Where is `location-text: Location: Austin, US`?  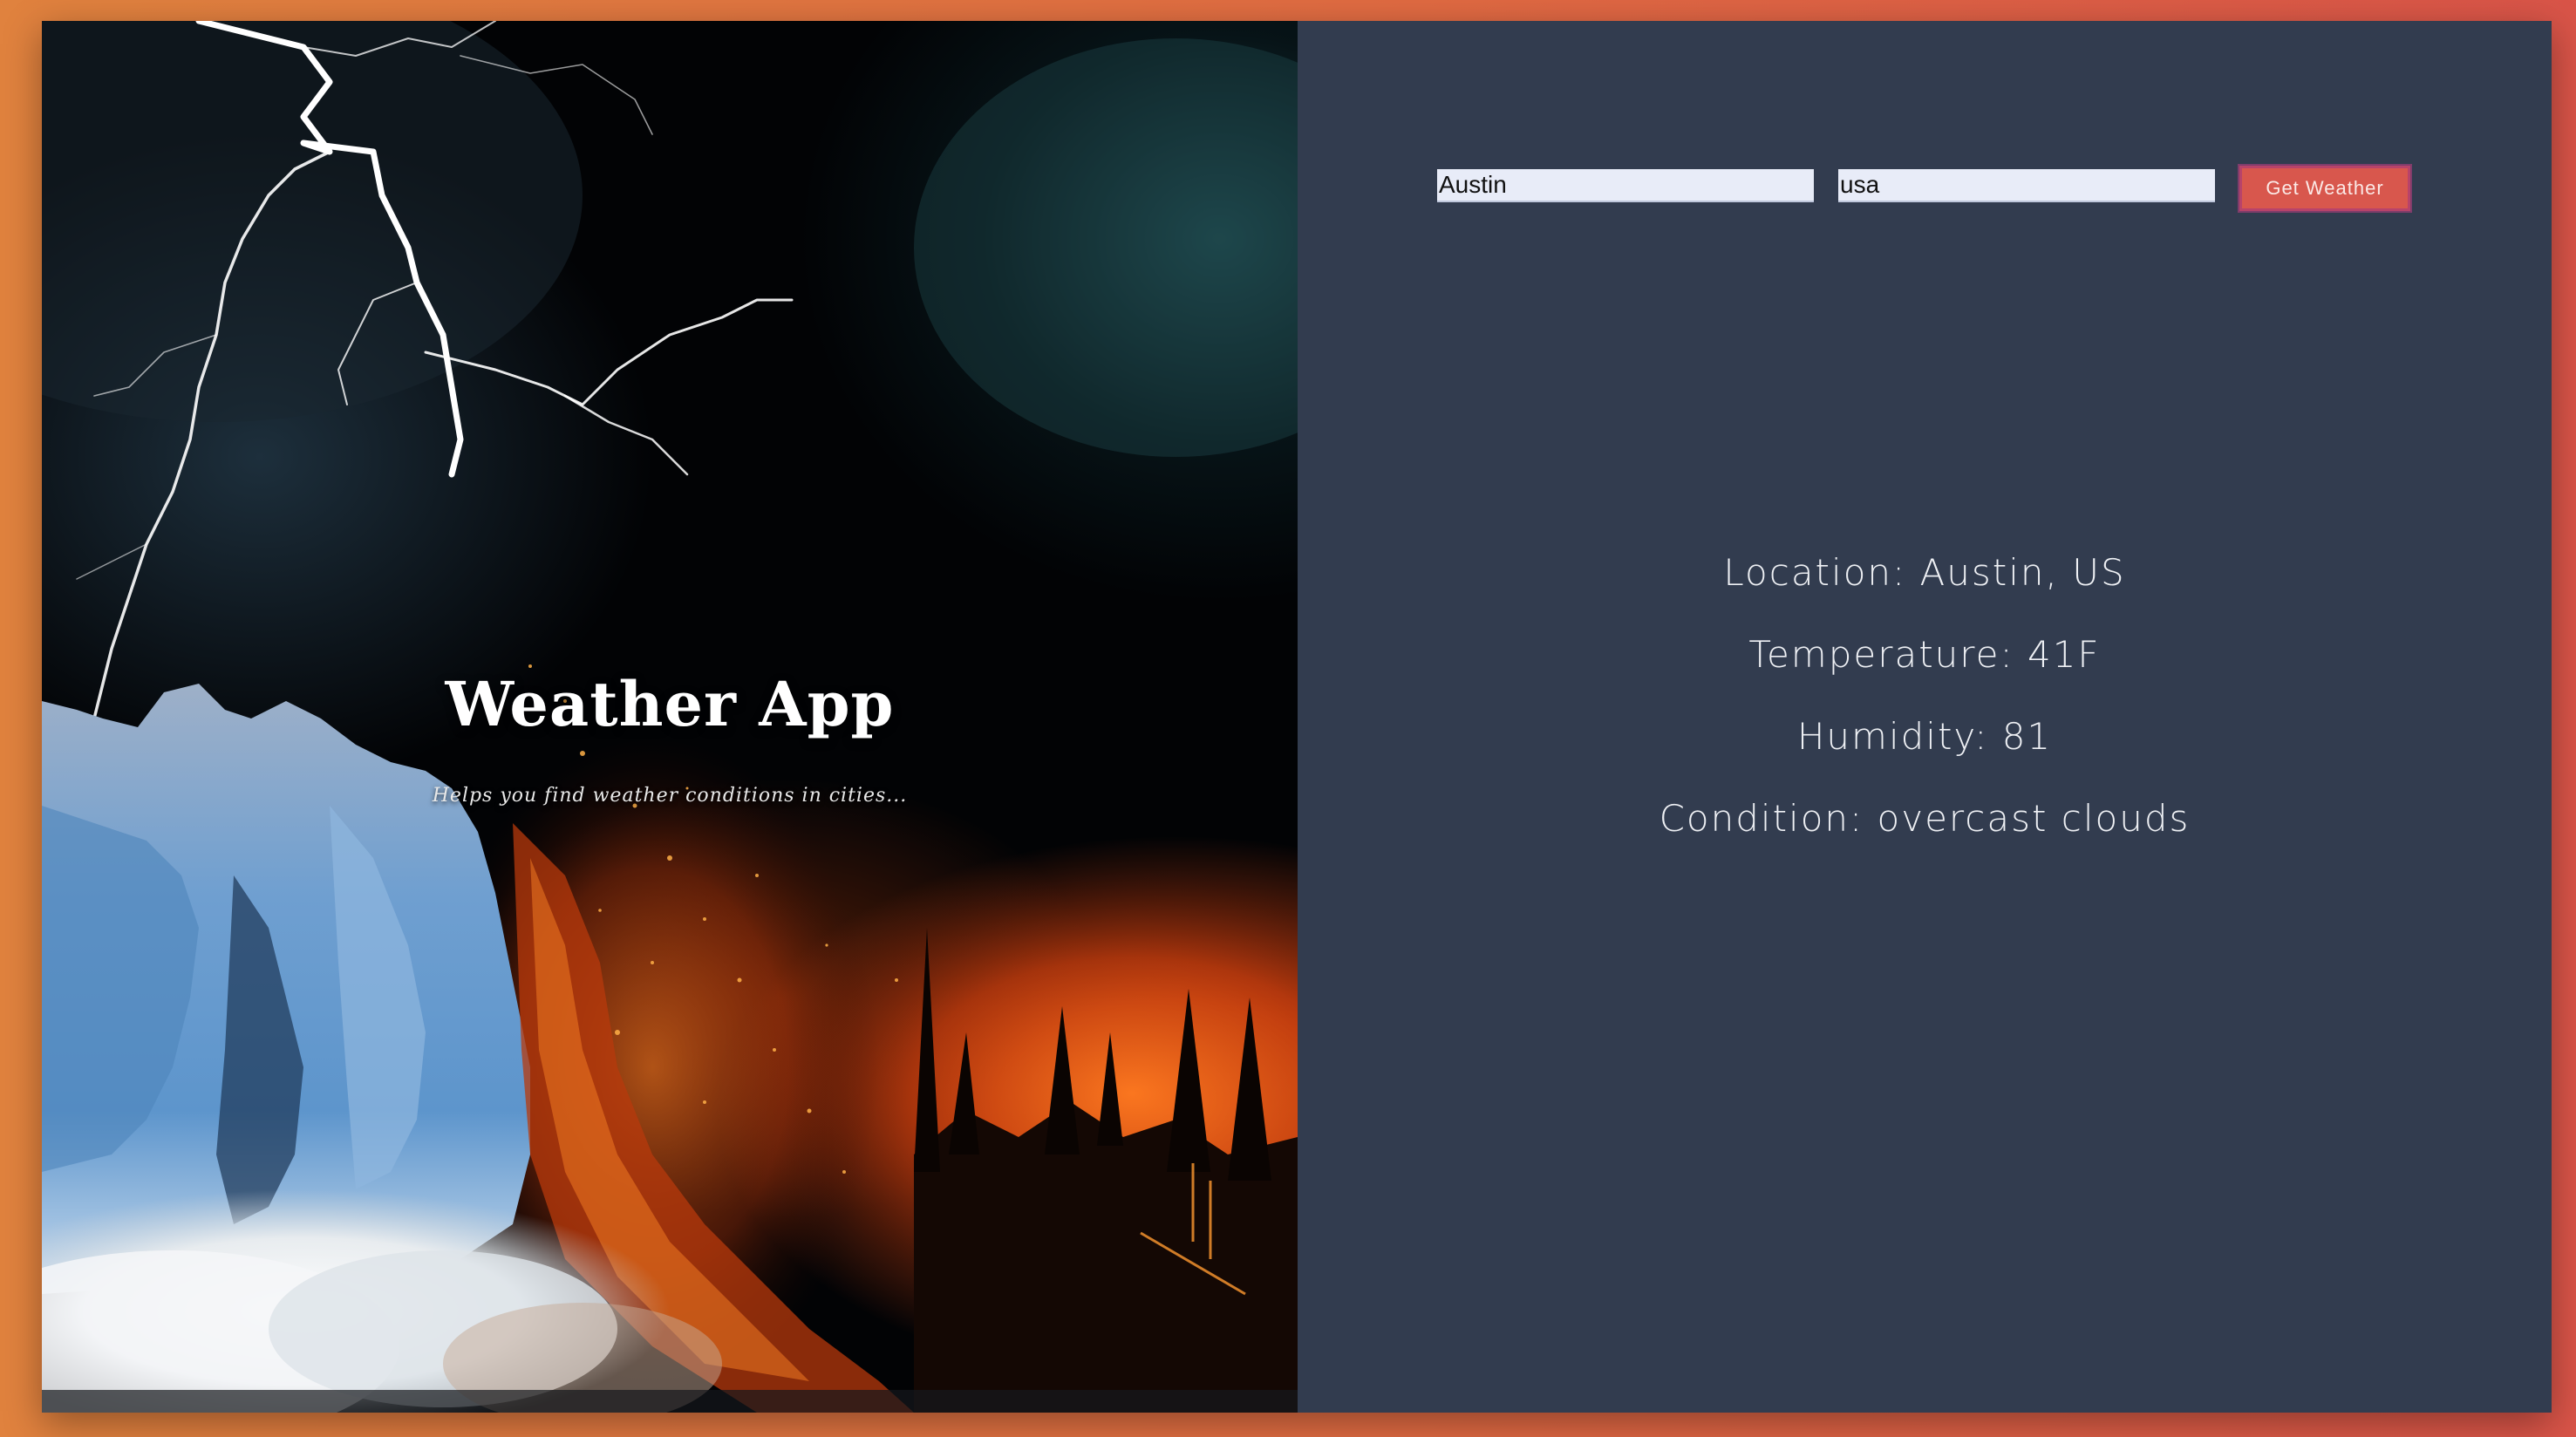
location-text: Location: Austin, US is located at coordinates (1925, 572).